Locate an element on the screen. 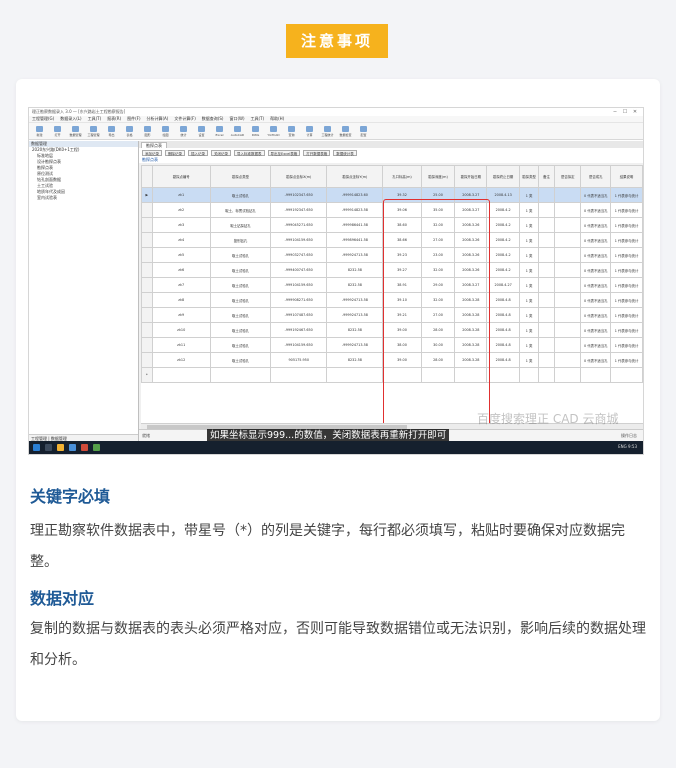  table-cell: 取土钻探钻孔 is located at coordinates (240, 225).